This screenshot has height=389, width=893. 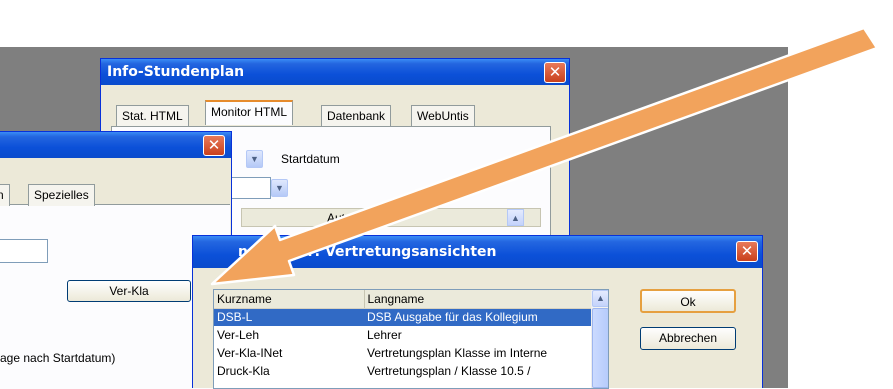 I want to click on startdatum-combo-button: ▼, so click(x=254, y=159).